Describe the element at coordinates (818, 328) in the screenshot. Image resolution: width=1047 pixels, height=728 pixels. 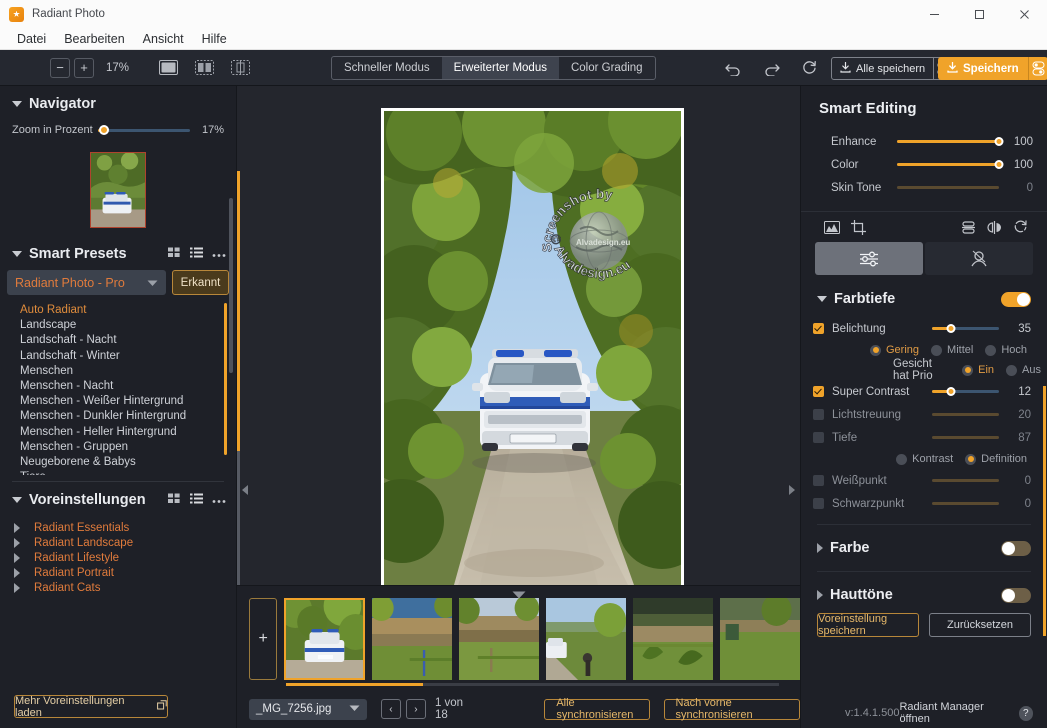
I see `belichtung-checkbox` at that location.